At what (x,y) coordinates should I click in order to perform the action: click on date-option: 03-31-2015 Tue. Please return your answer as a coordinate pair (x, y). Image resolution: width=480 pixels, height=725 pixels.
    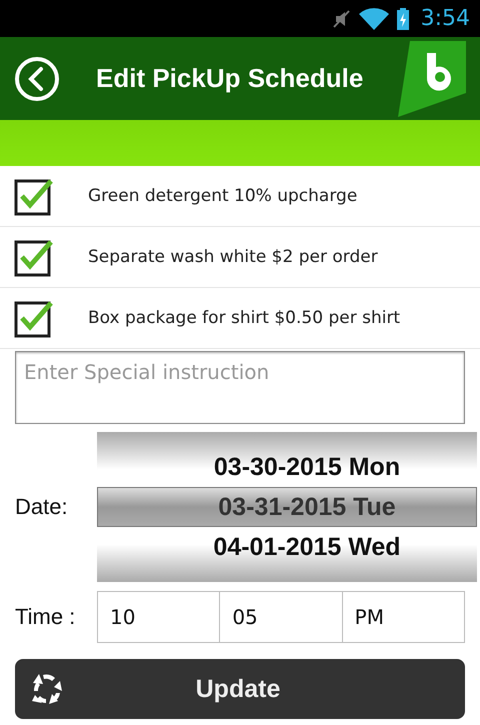
    Looking at the image, I should click on (287, 507).